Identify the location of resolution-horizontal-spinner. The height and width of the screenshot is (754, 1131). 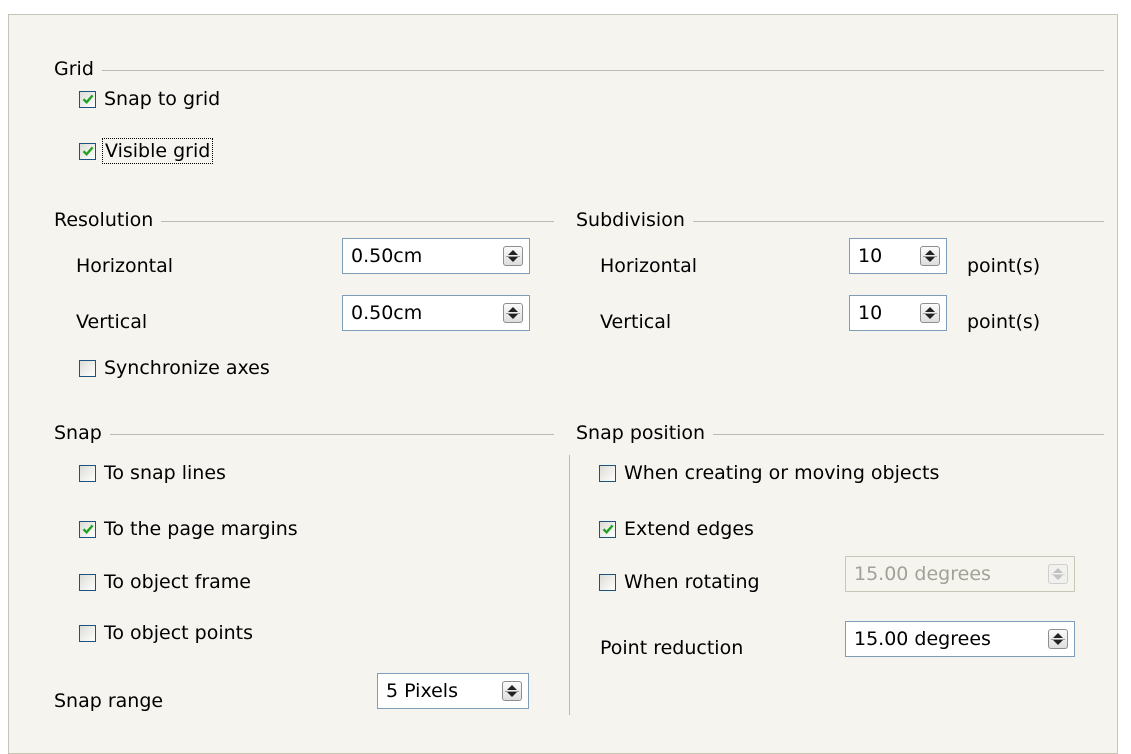
(513, 256).